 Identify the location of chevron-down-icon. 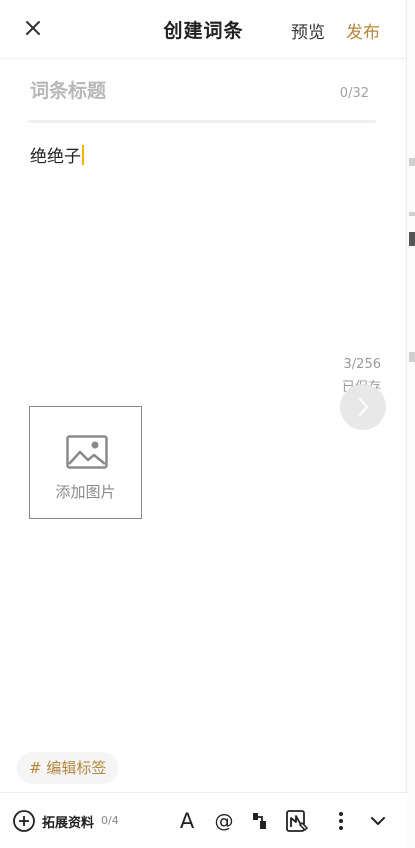
(378, 821).